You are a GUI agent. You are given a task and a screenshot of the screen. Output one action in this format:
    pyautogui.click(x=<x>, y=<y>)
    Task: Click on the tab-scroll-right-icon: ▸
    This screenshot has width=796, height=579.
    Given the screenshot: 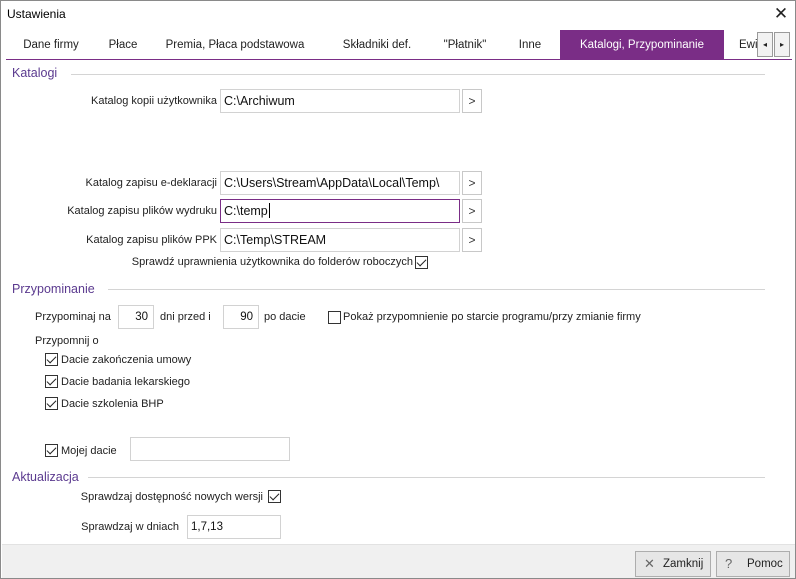 What is the action you would take?
    pyautogui.click(x=782, y=44)
    